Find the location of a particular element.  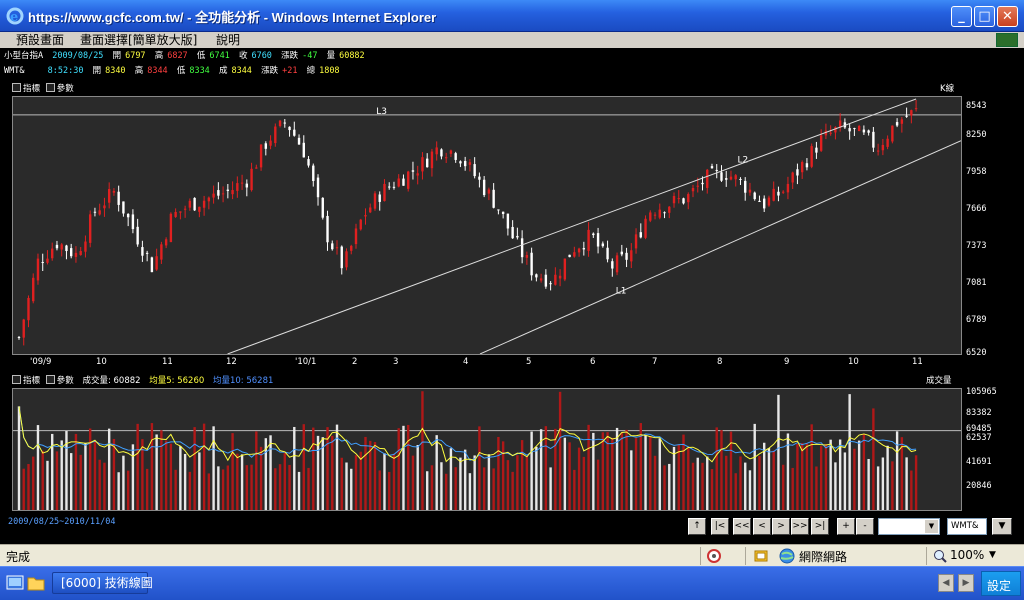

symbol-input: WMT& is located at coordinates (967, 526).